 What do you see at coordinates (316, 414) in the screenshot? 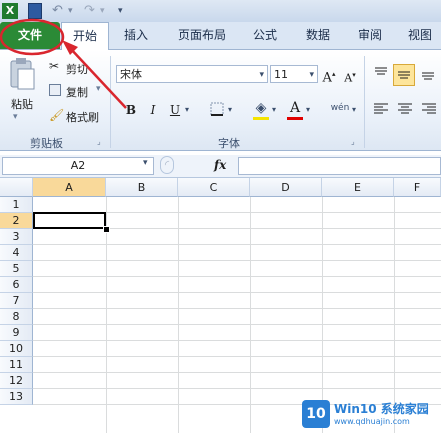
I see `win10-logo-icon: 10` at bounding box center [316, 414].